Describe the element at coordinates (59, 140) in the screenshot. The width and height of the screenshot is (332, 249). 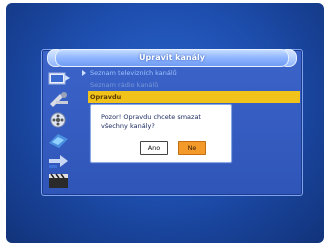
I see `network-icon` at that location.